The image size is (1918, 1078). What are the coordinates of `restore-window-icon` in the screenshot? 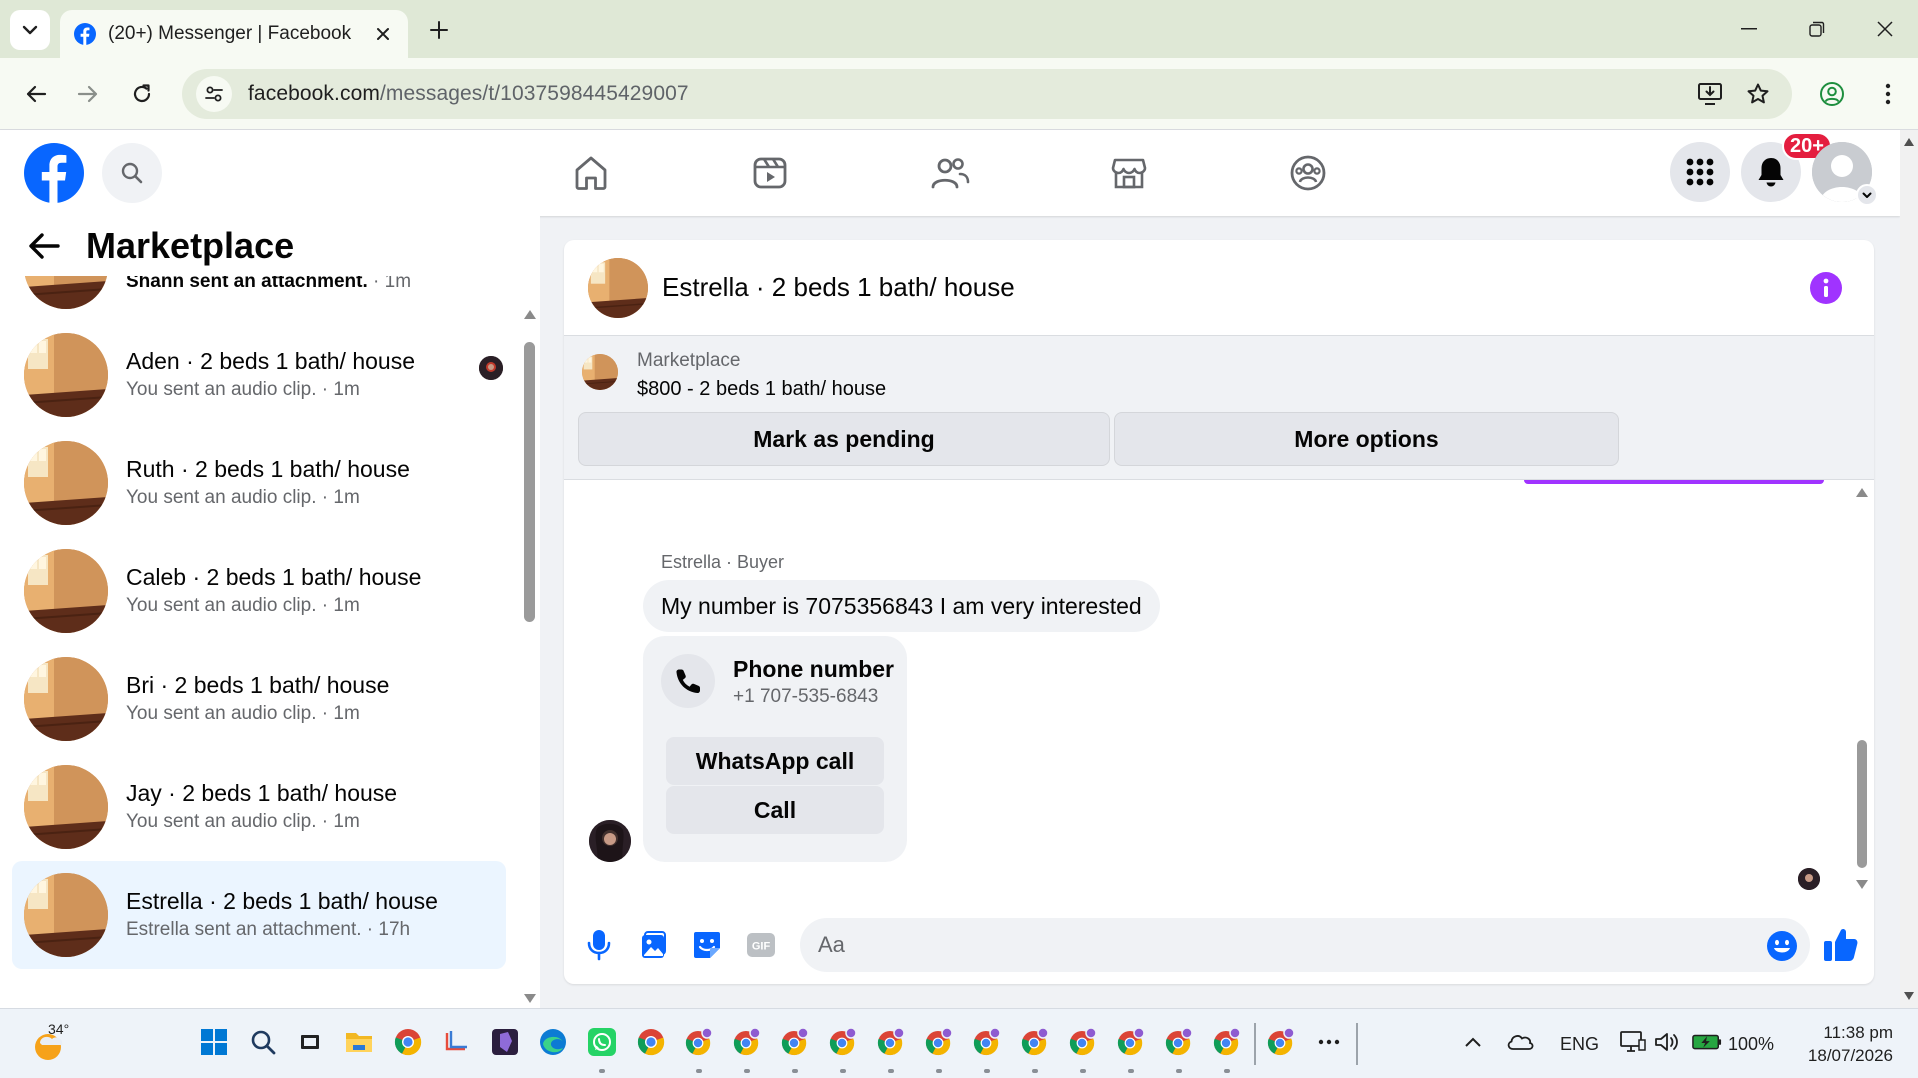 It's located at (1817, 29).